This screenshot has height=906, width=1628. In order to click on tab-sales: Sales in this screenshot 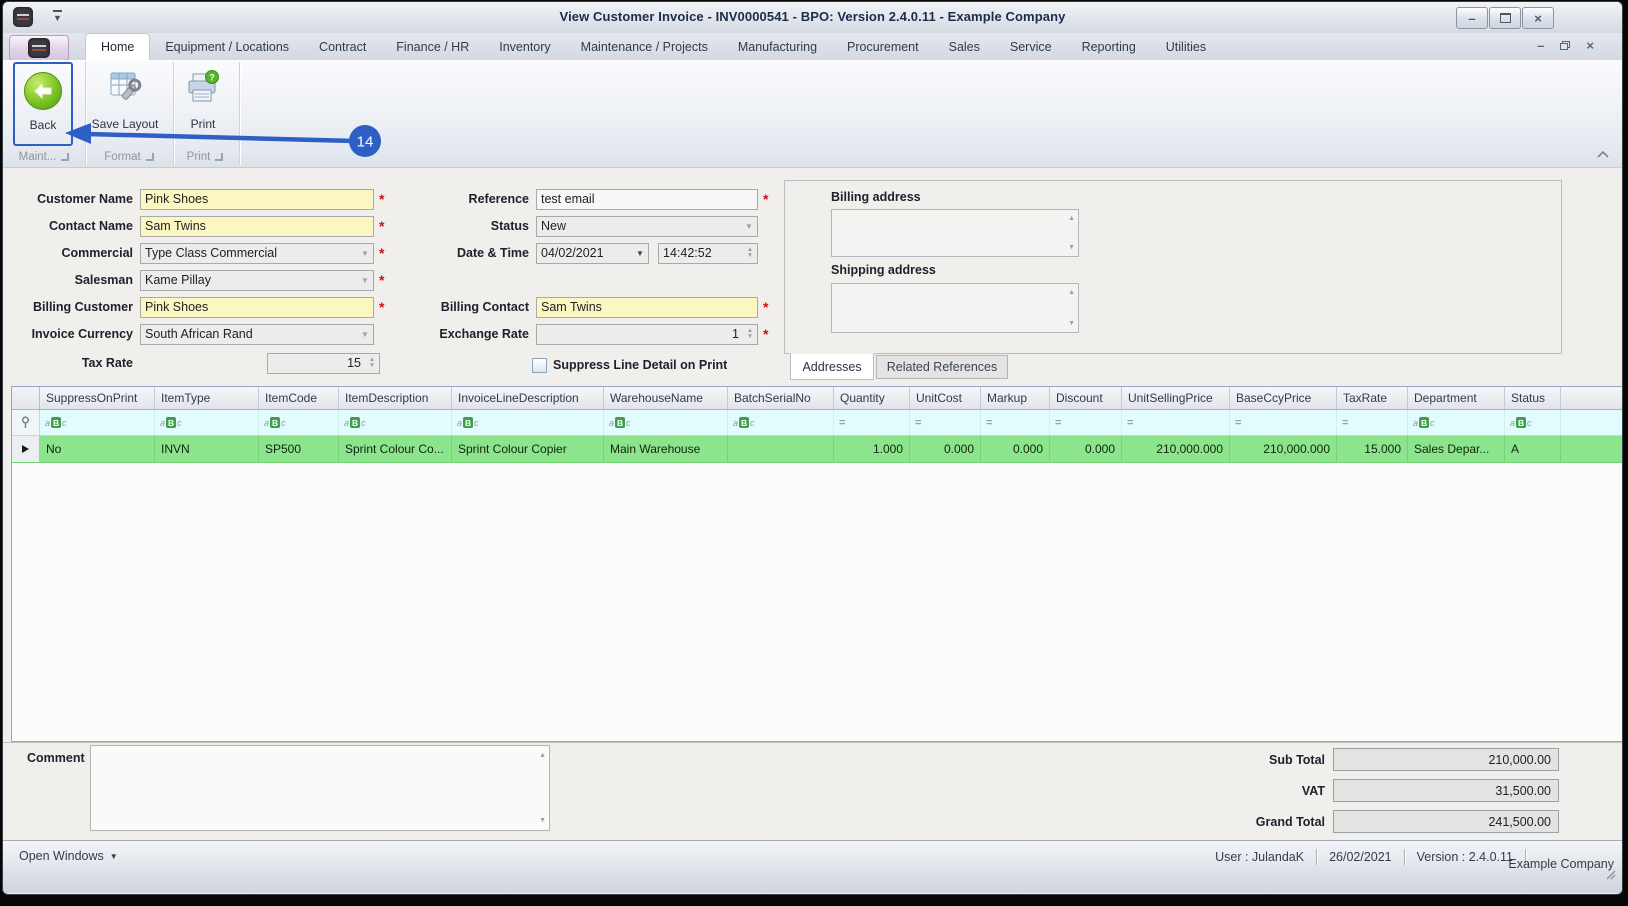, I will do `click(964, 46)`.